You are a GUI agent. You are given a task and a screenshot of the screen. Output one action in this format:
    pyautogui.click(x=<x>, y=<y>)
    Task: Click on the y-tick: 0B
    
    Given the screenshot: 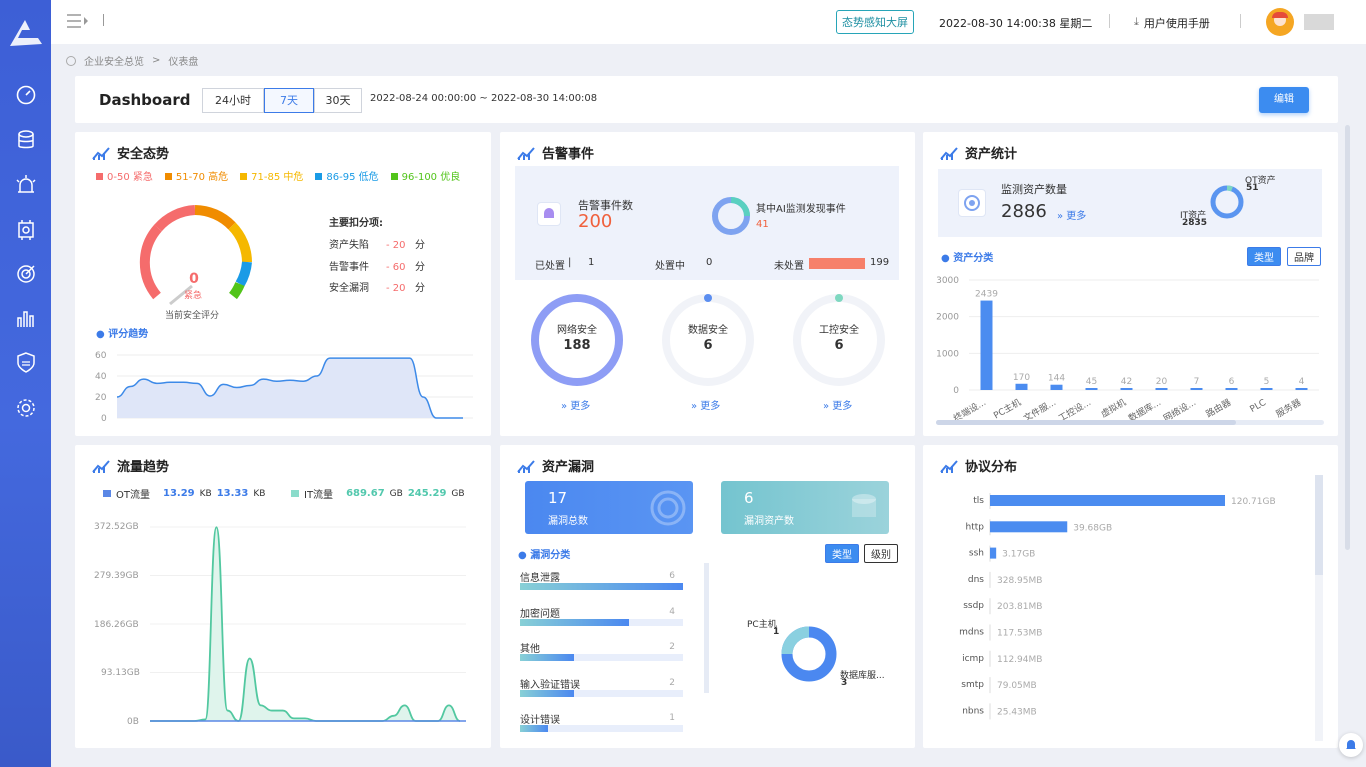 What is the action you would take?
    pyautogui.click(x=133, y=722)
    